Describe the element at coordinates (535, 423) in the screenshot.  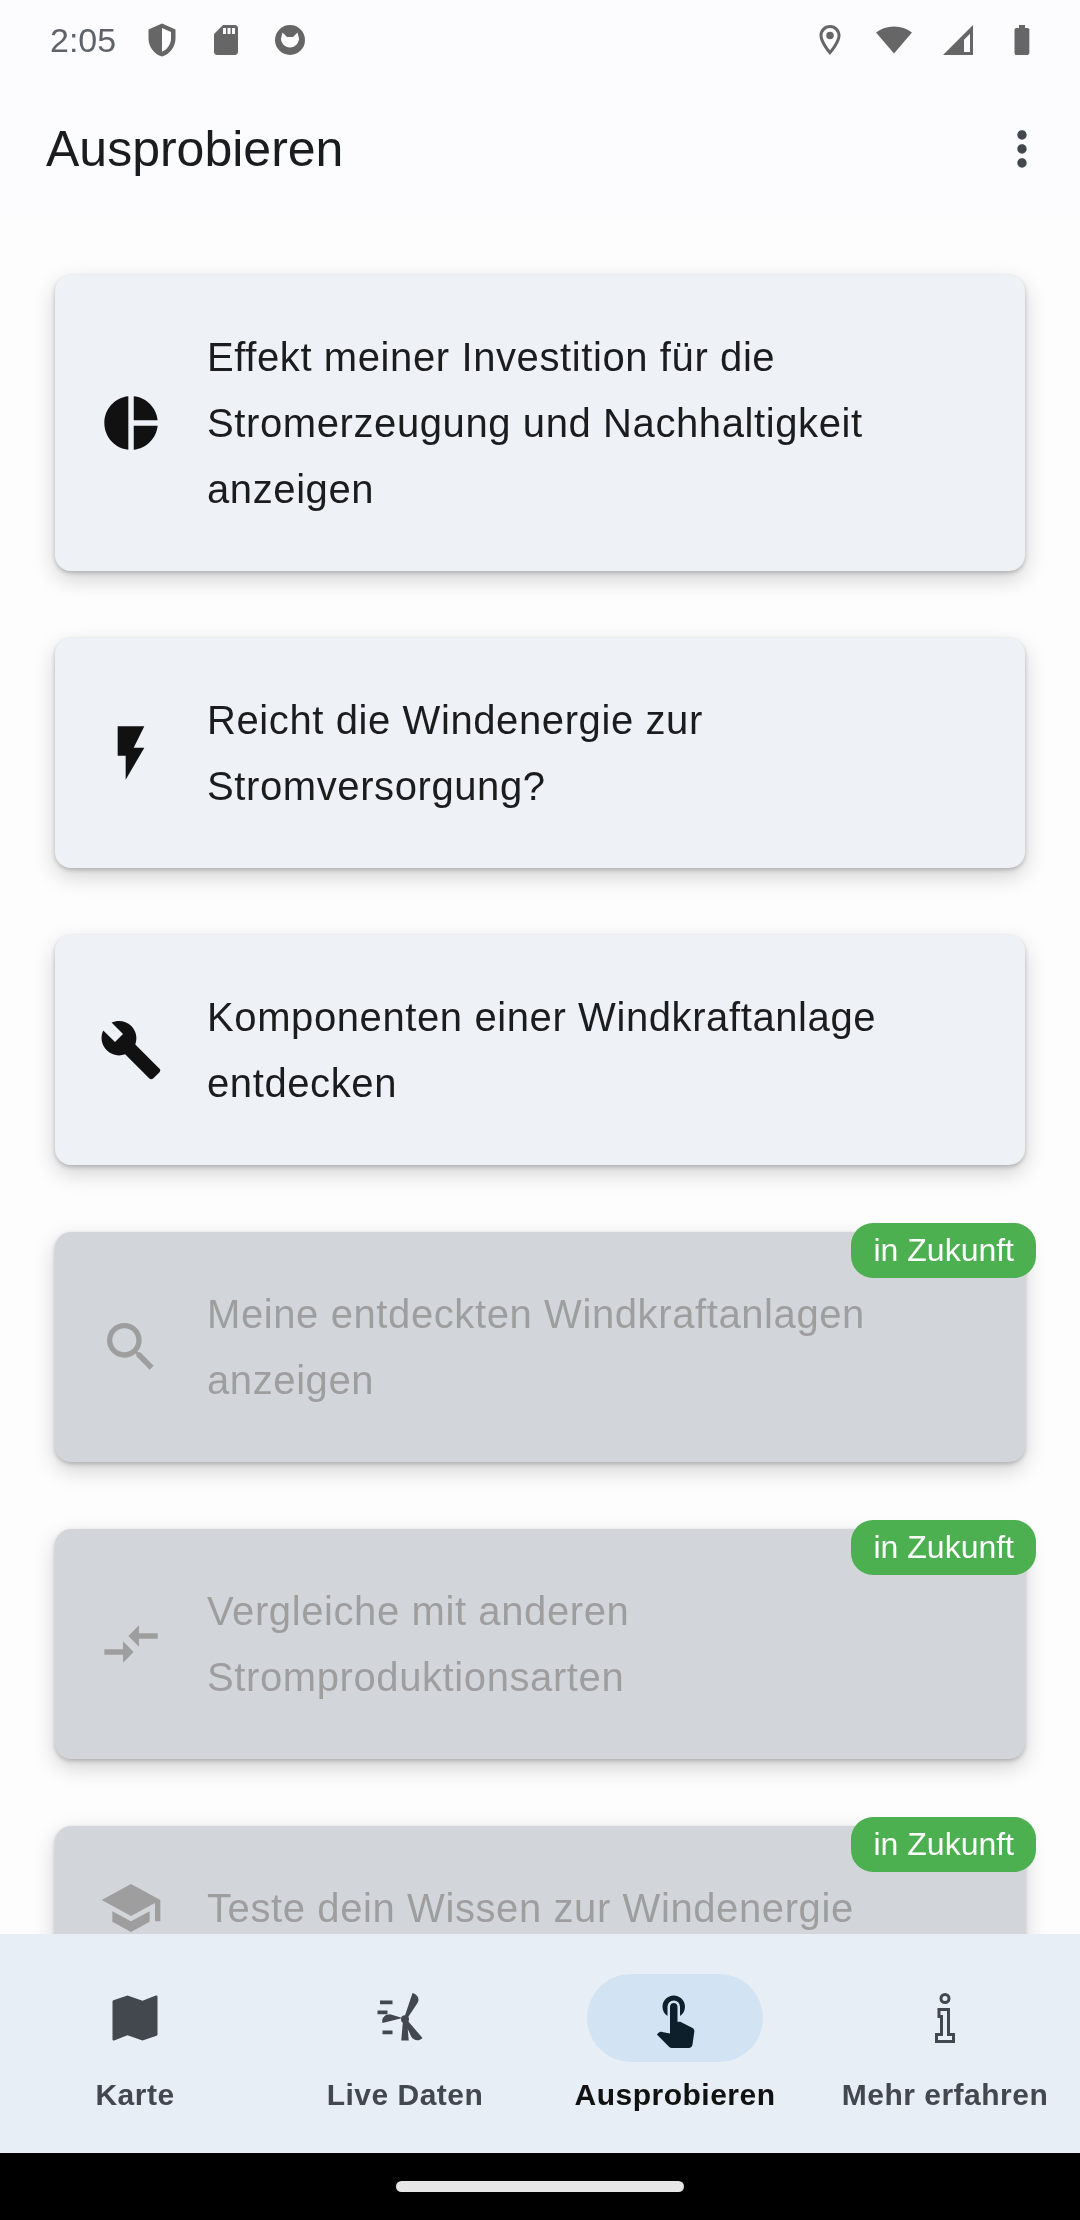
I see `card-label: Effekt meiner Investition für die Stromerzeugung und Nachhaltigkeit anzeigen` at that location.